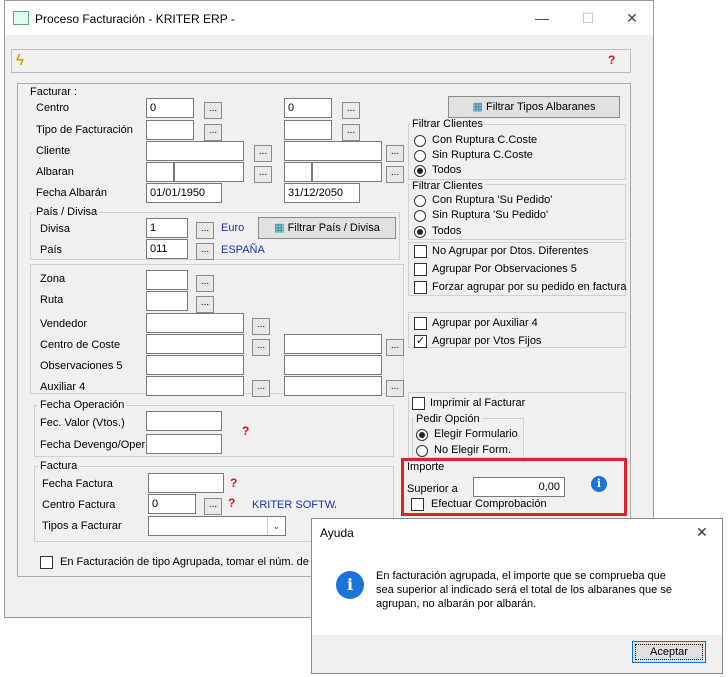  What do you see at coordinates (308, 108) in the screenshot?
I see `centro-to-input: 0` at bounding box center [308, 108].